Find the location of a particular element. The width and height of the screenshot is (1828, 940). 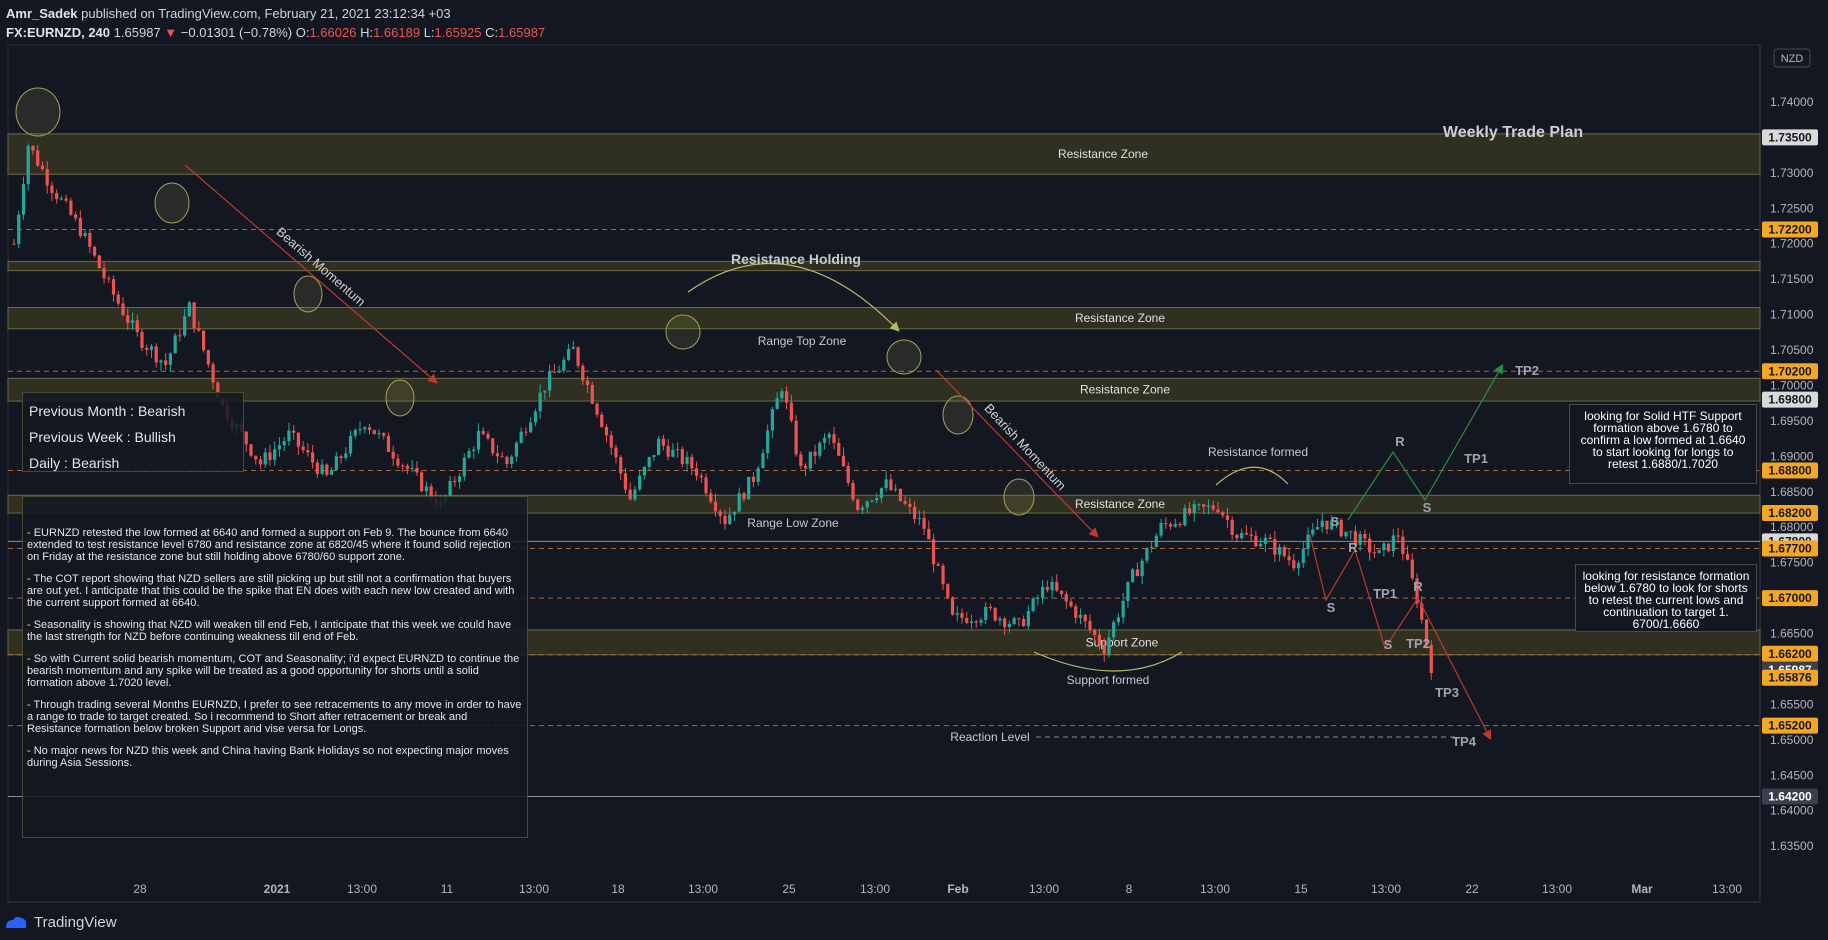

target-label: TP1 is located at coordinates (1385, 593).